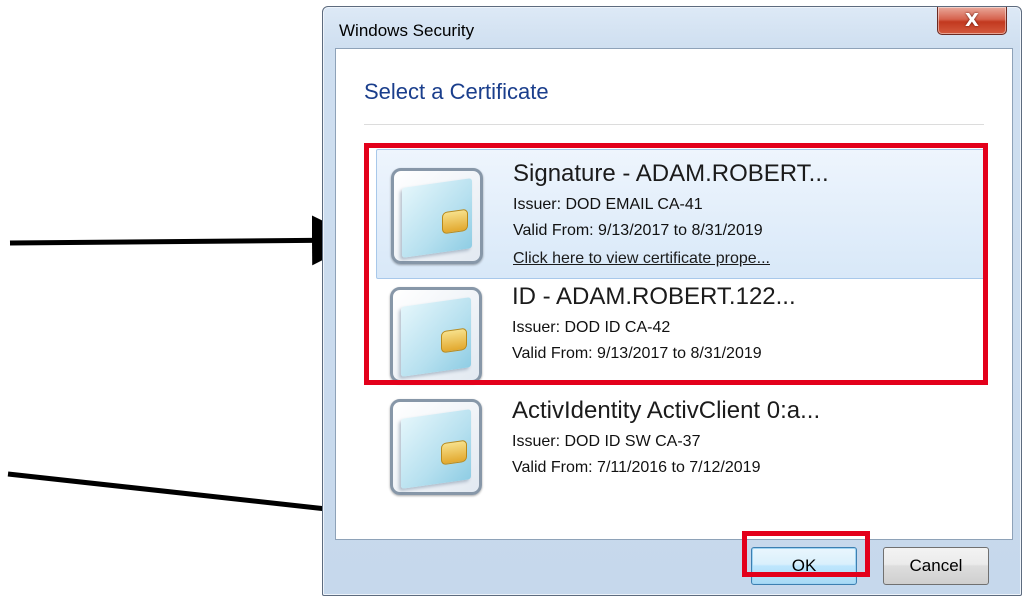 This screenshot has width=1028, height=599. What do you see at coordinates (636, 467) in the screenshot?
I see `certificate-validity: Valid From: 7/11/2016 to 7/12/2019` at bounding box center [636, 467].